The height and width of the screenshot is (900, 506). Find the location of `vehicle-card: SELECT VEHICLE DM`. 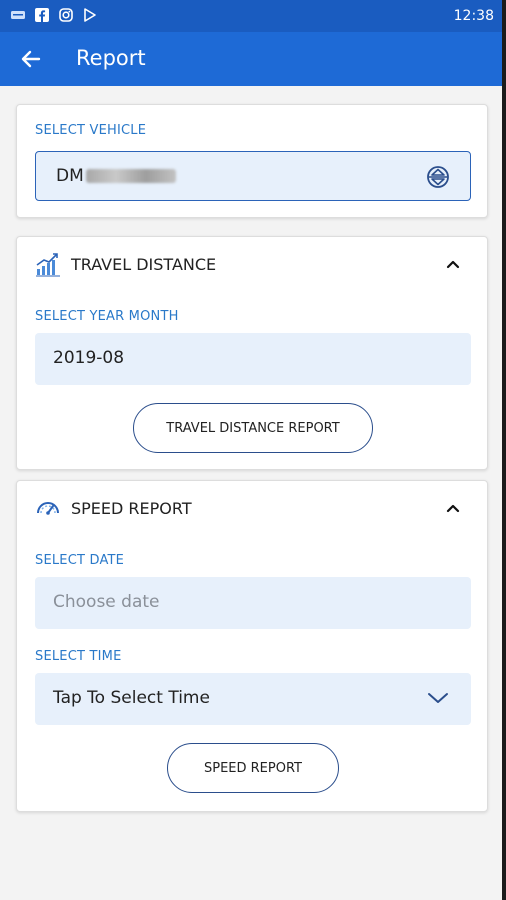

vehicle-card: SELECT VEHICLE DM is located at coordinates (252, 161).